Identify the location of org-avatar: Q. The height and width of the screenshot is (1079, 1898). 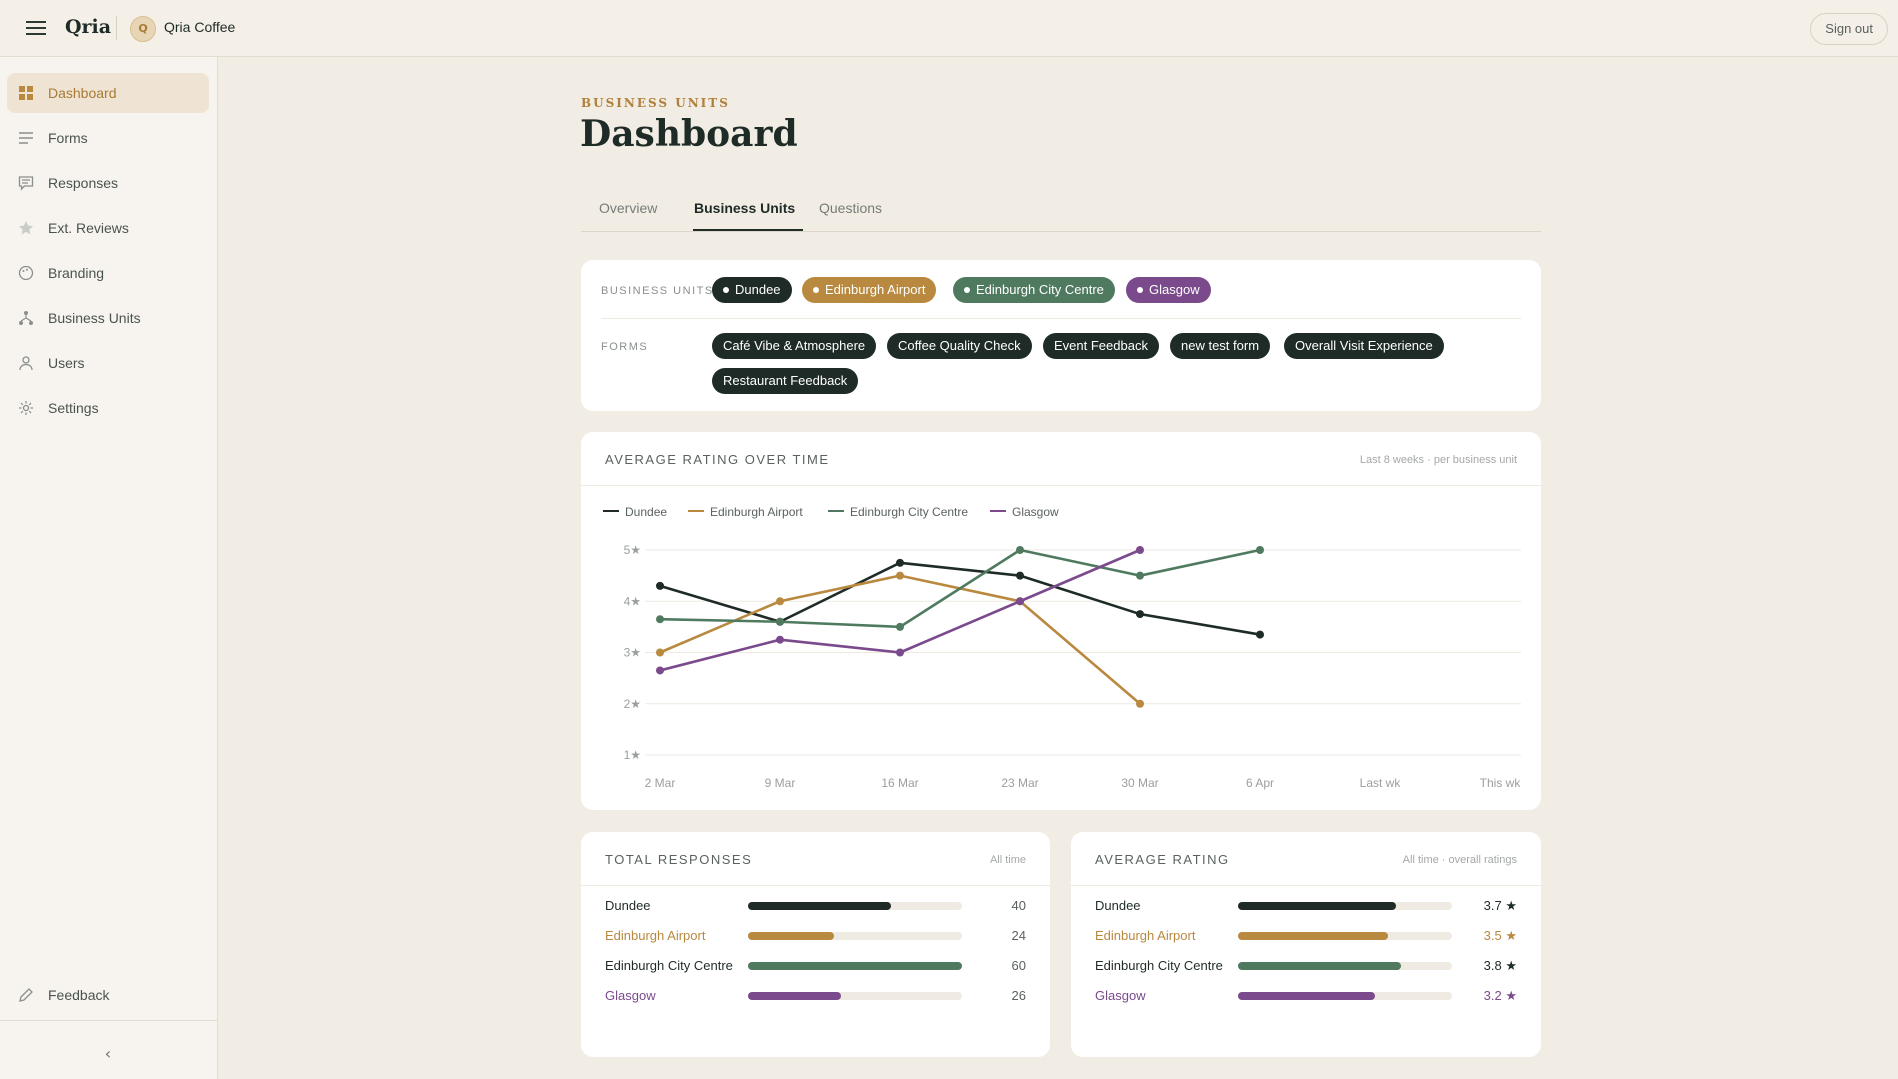
(143, 29).